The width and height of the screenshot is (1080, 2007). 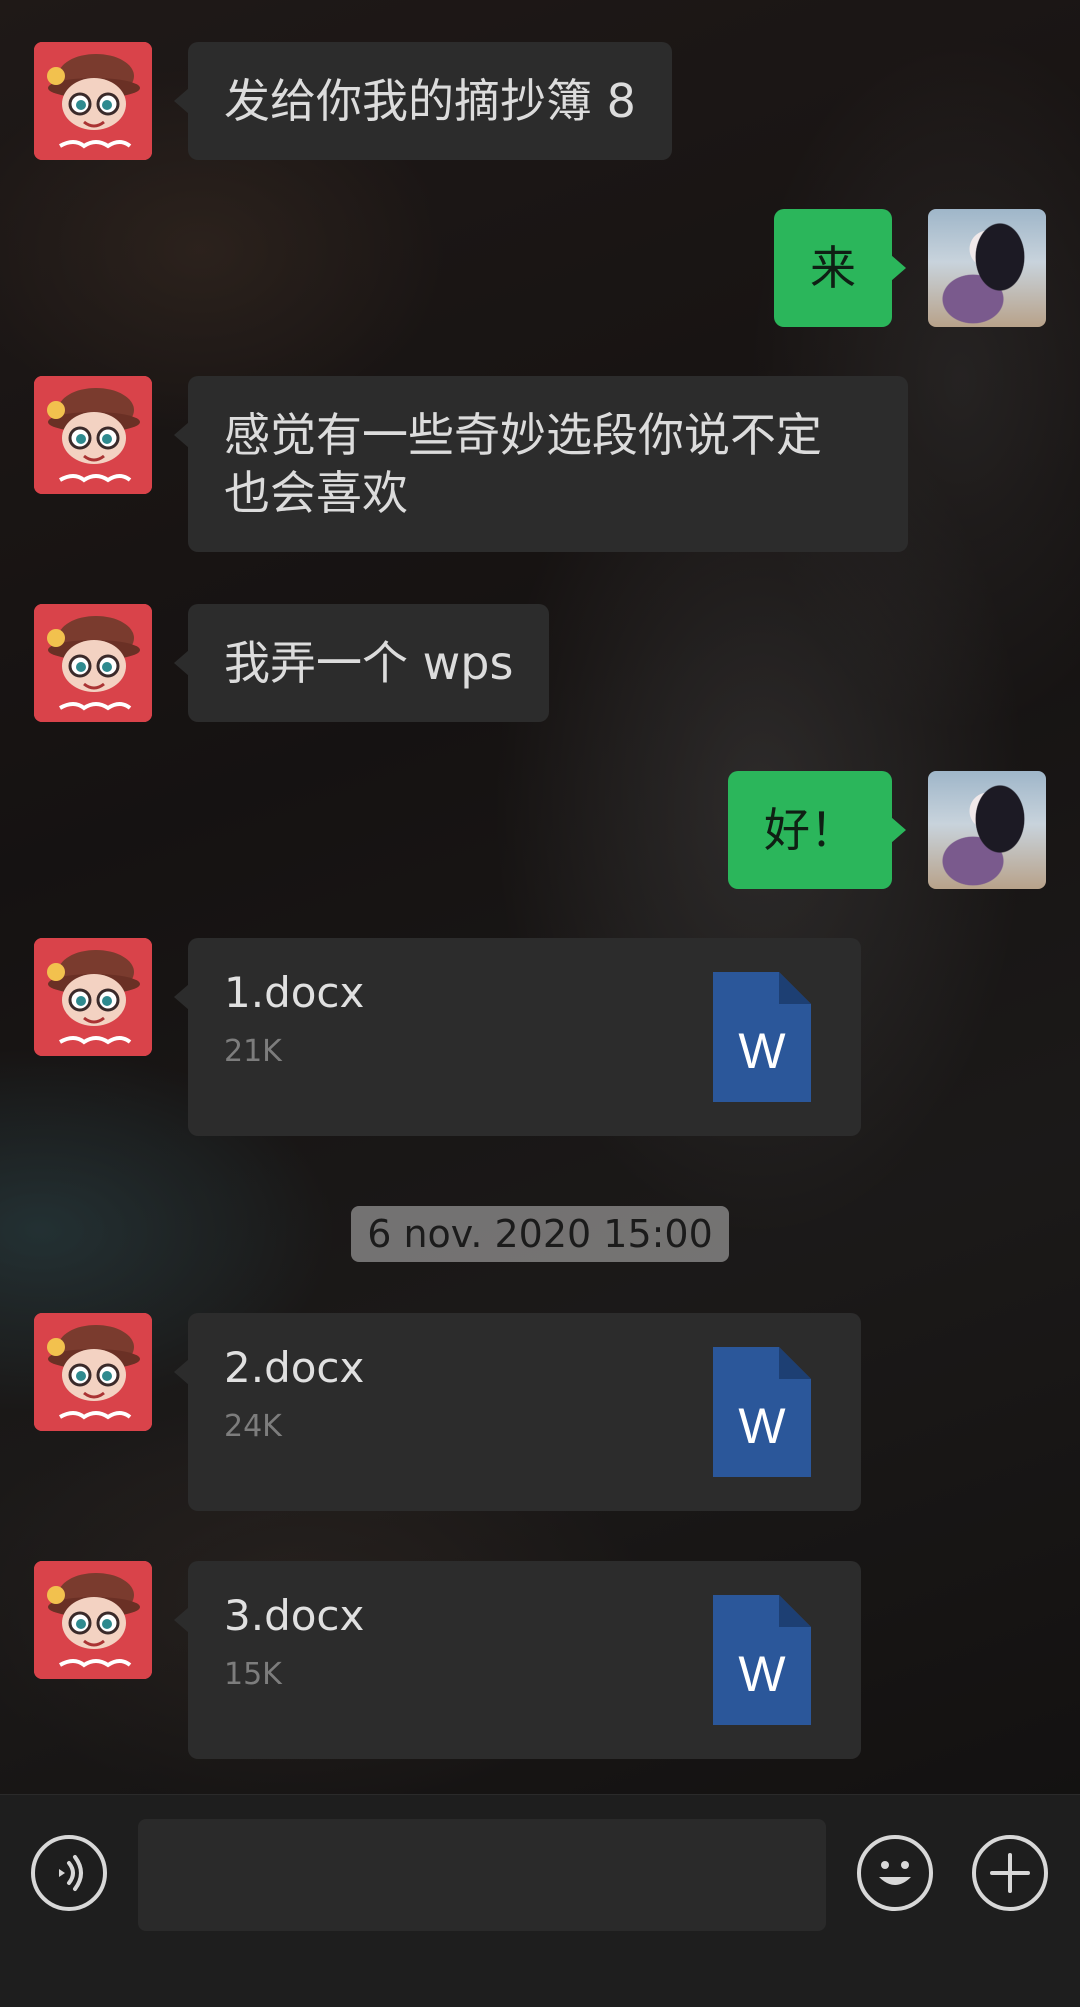 I want to click on incoming-message-bubble: 我弄一个 wps, so click(x=361, y=663).